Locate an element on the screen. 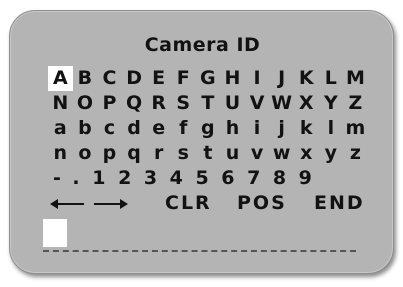 The height and width of the screenshot is (287, 403). key-char: 9 is located at coordinates (305, 178).